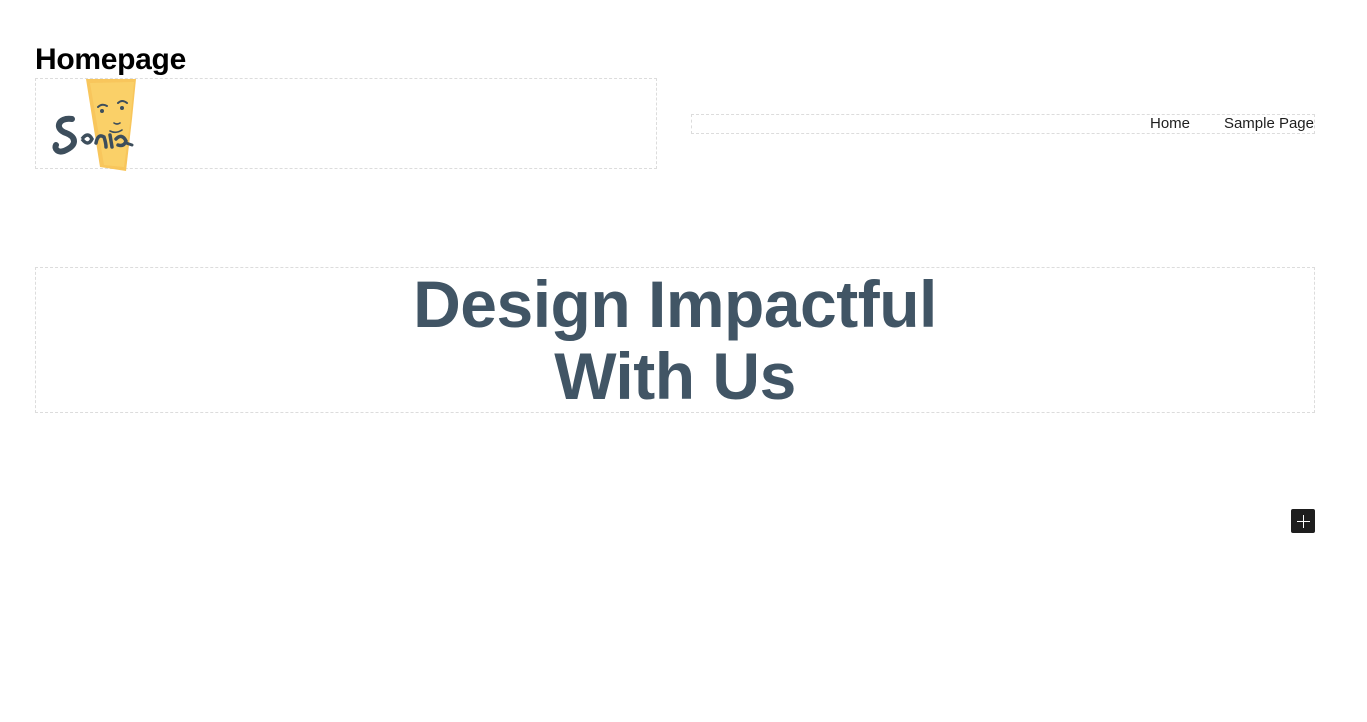  I want to click on add-block-button, so click(1303, 521).